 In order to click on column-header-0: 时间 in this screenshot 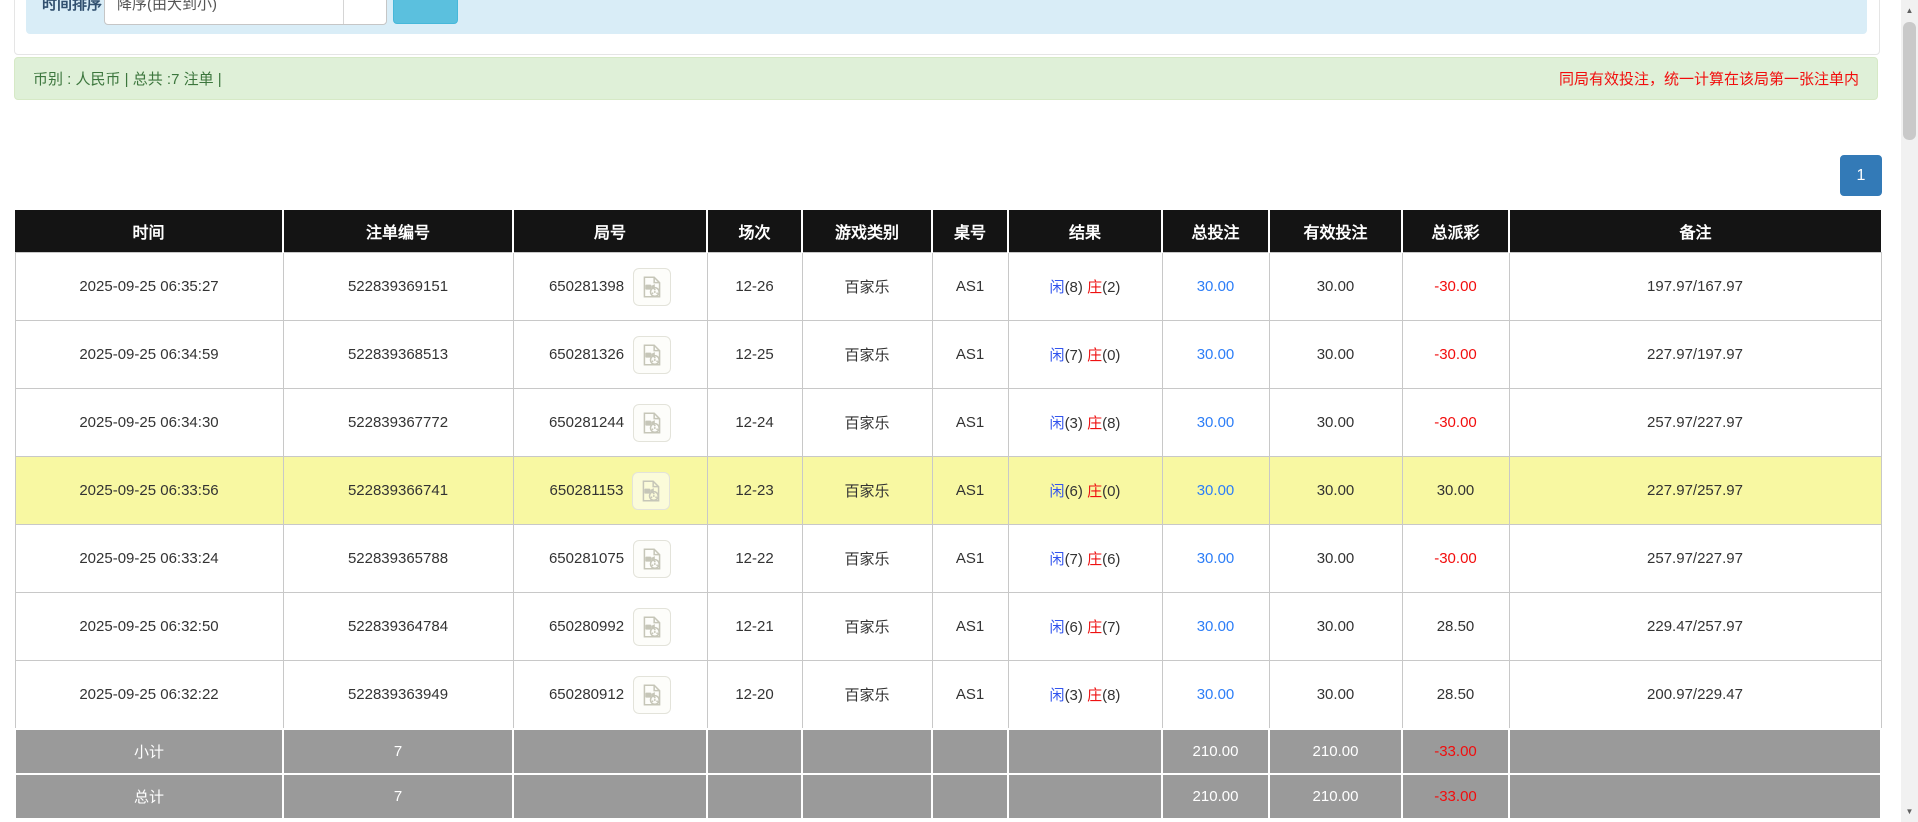, I will do `click(149, 231)`.